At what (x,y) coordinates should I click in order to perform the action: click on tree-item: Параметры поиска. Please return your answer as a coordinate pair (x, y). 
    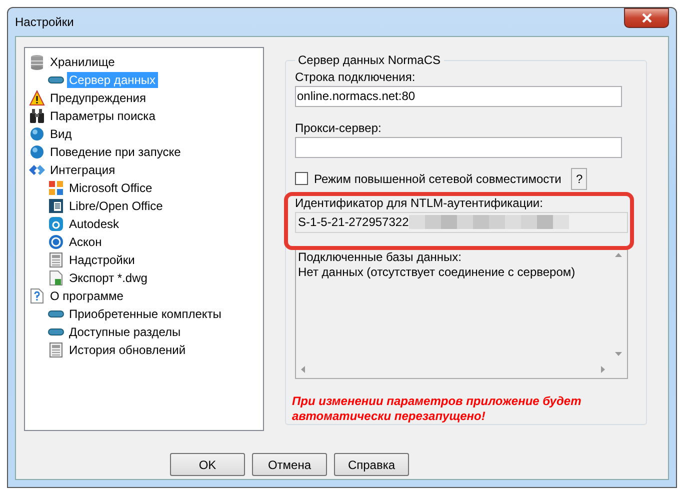
    Looking at the image, I should click on (103, 116).